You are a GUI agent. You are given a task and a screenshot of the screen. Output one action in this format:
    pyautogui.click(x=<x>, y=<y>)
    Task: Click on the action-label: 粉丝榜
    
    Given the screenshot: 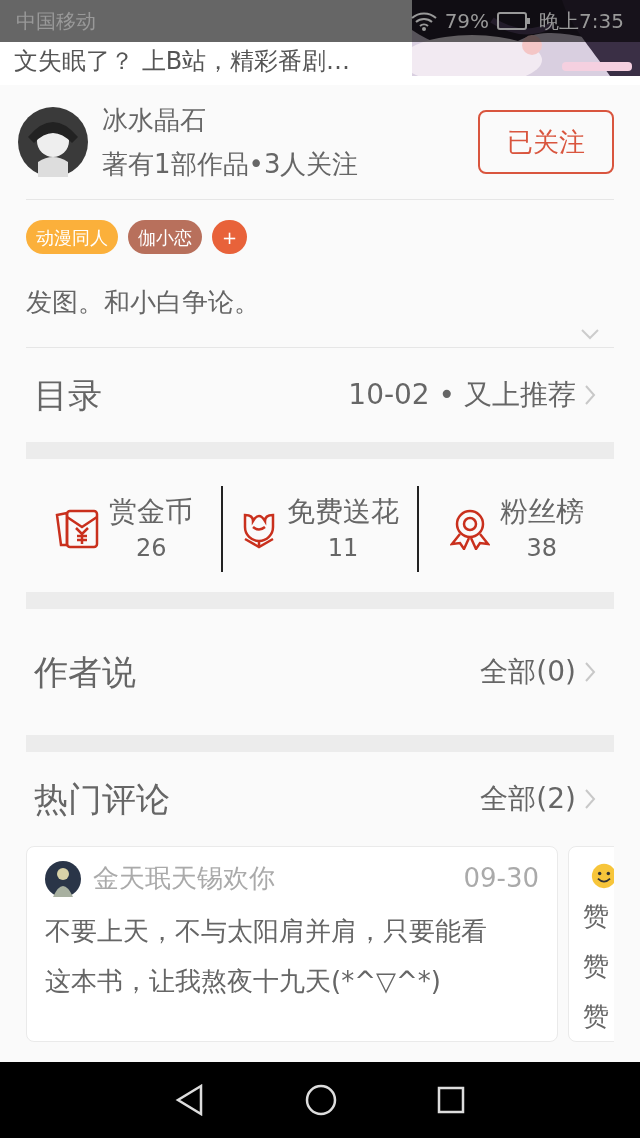 What is the action you would take?
    pyautogui.click(x=541, y=512)
    